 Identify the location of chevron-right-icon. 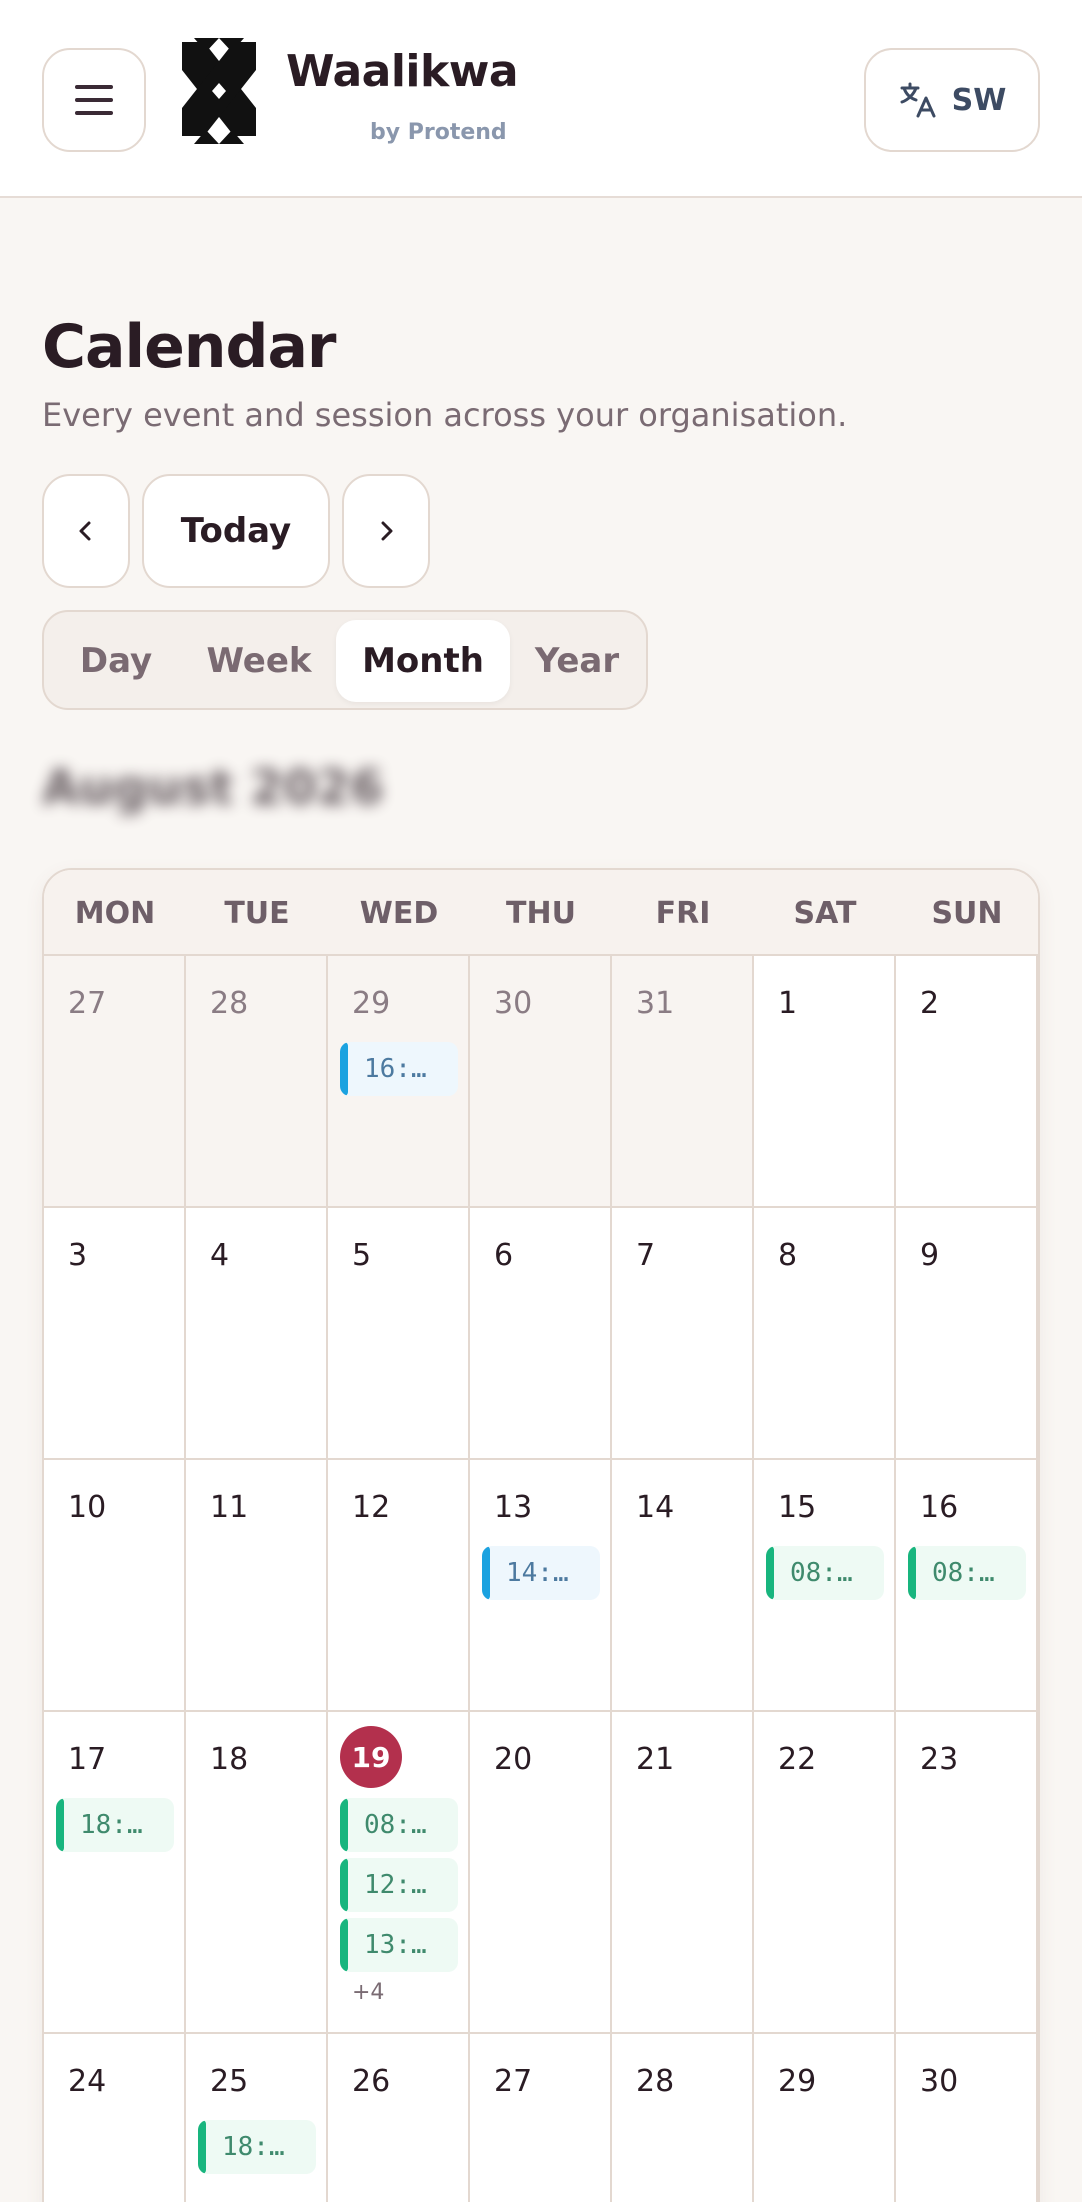
(387, 531).